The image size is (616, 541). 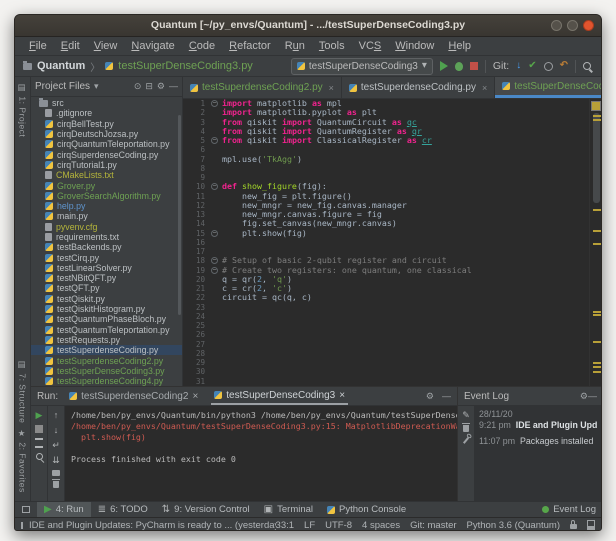 I want to click on status-item-lf: LF, so click(x=309, y=525).